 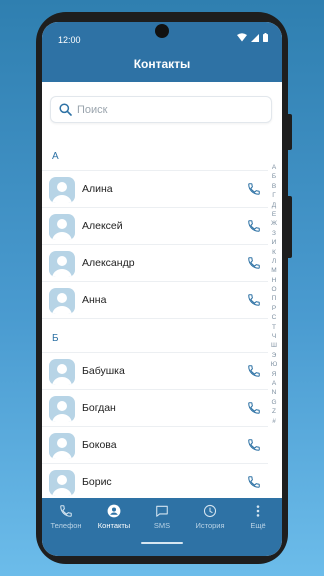 What do you see at coordinates (274, 205) in the screenshot?
I see `alphabet-index-letter: Д` at bounding box center [274, 205].